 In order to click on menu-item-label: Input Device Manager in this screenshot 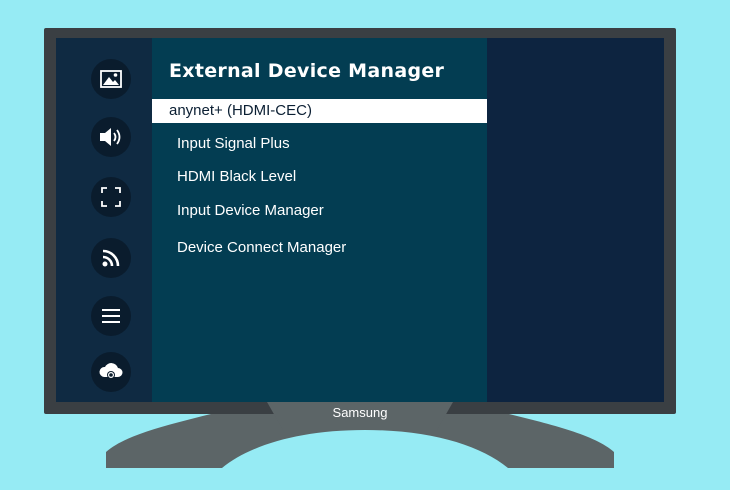, I will do `click(250, 210)`.